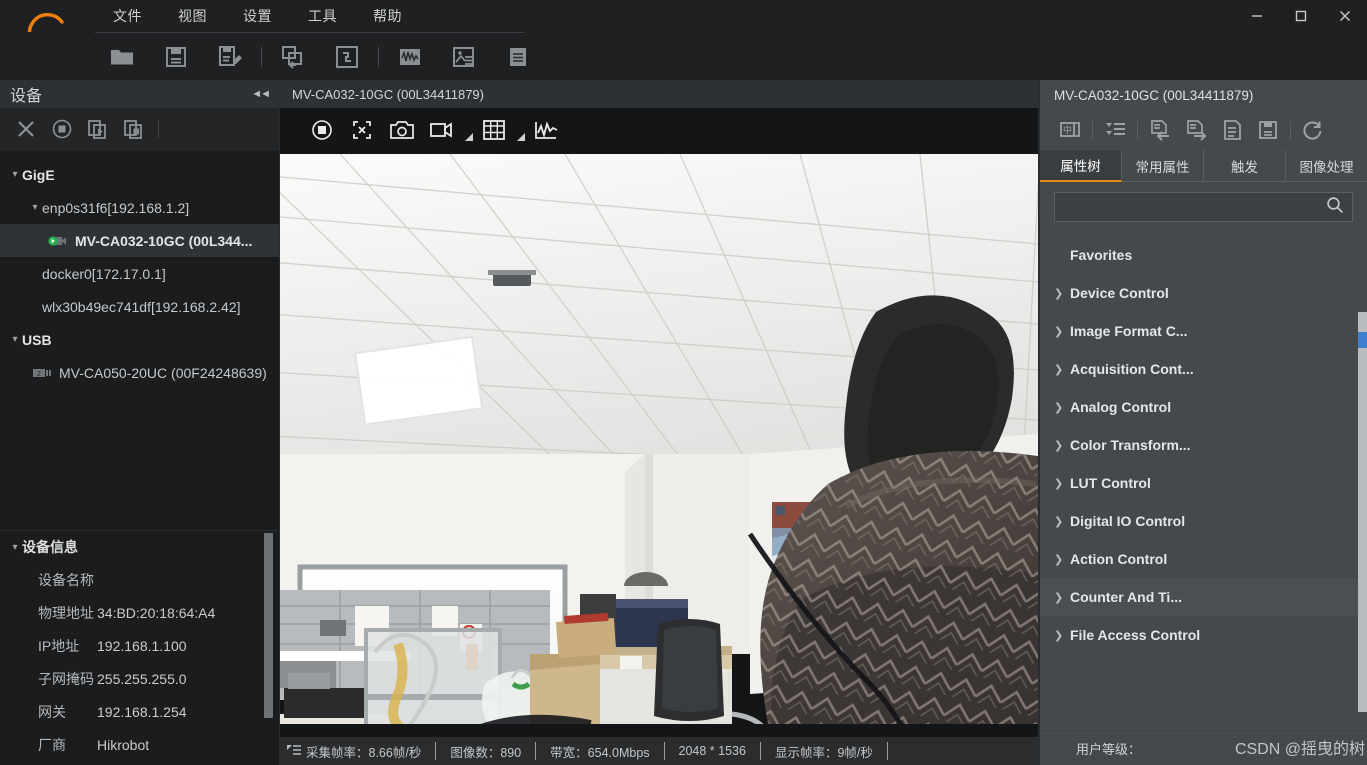 This screenshot has width=1367, height=765. Describe the element at coordinates (1345, 16) in the screenshot. I see `close-button` at that location.